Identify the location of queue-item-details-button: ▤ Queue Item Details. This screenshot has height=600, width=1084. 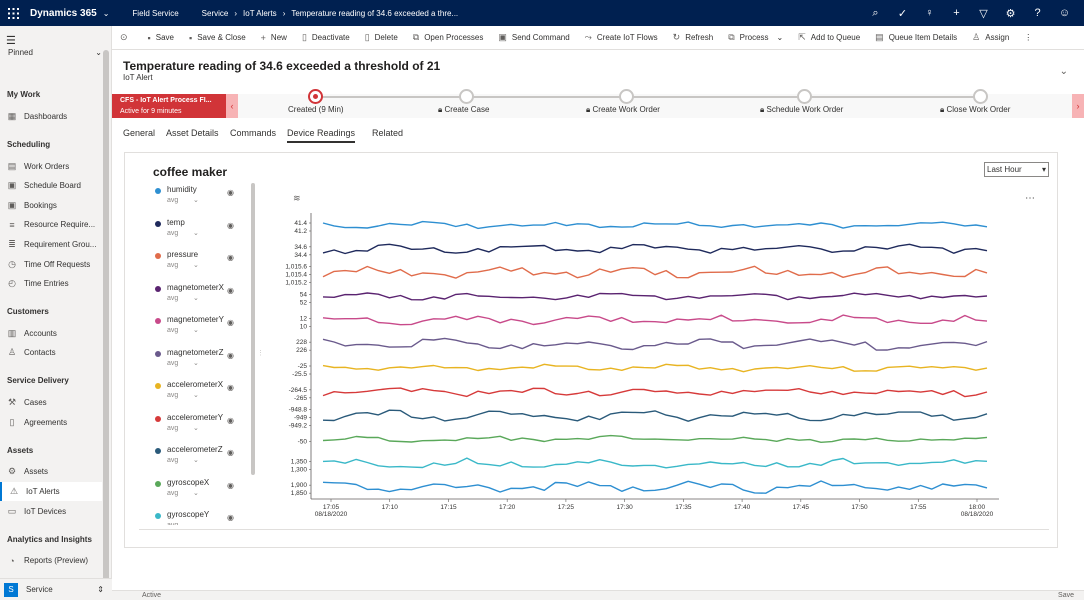
(916, 37).